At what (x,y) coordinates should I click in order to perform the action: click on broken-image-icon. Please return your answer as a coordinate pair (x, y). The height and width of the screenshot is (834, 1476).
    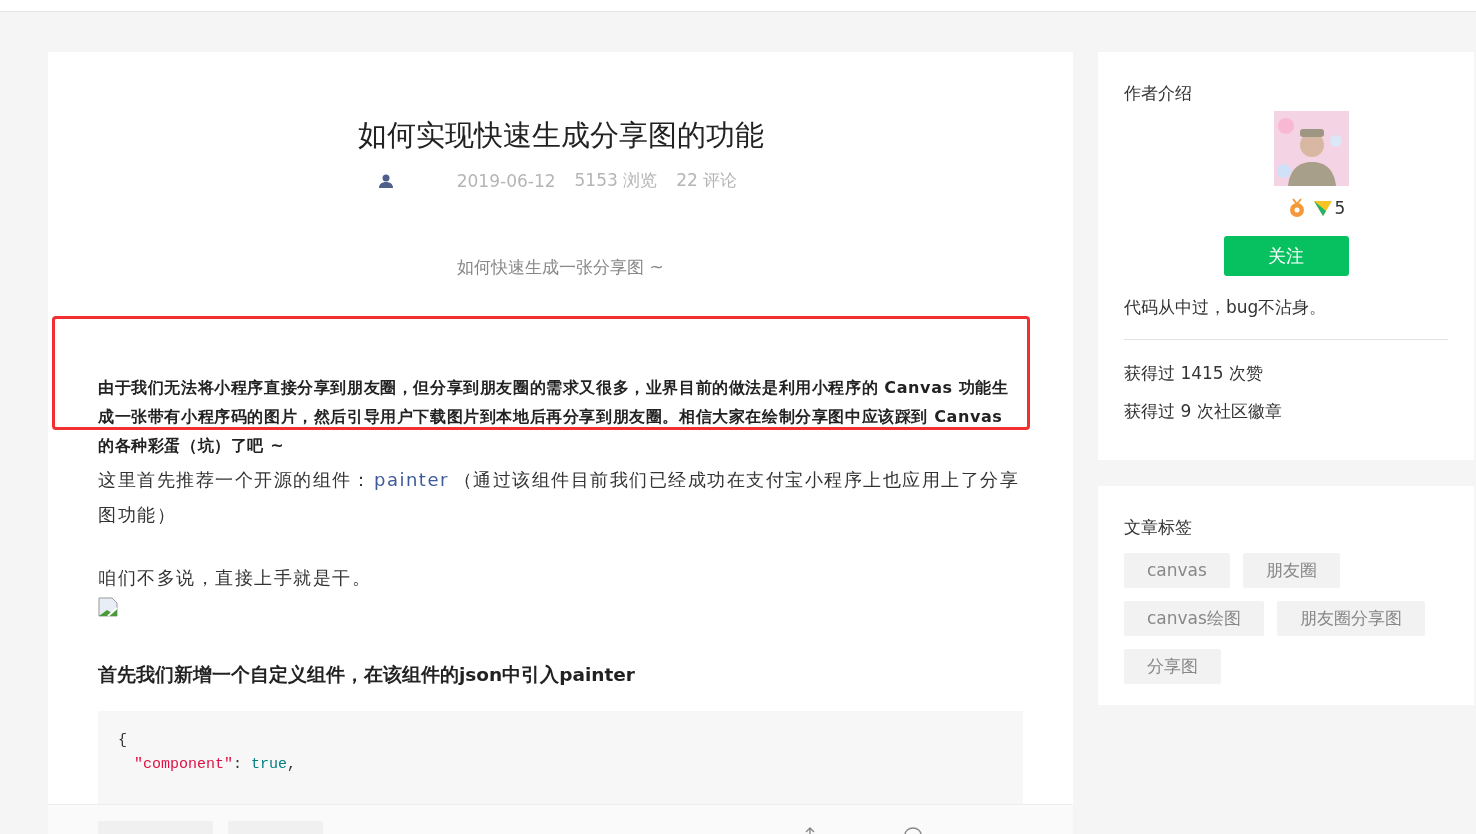
    Looking at the image, I should click on (108, 607).